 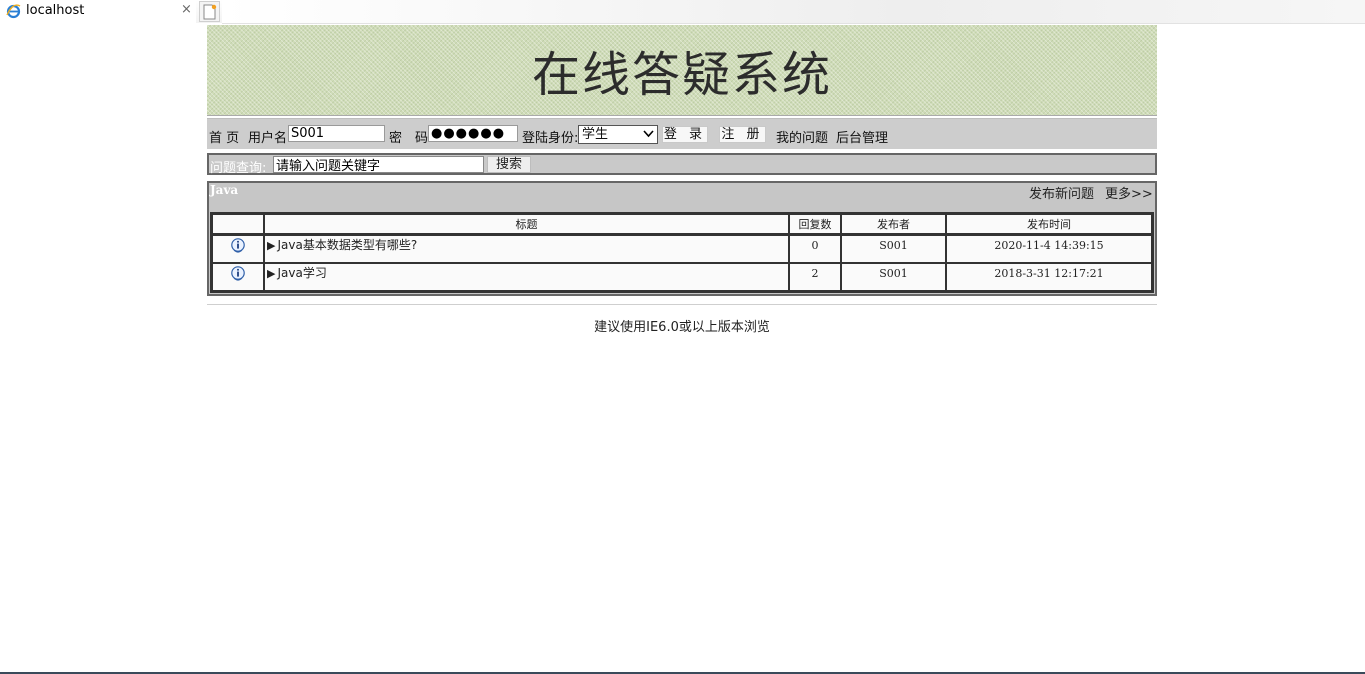 I want to click on question-title-link: Java学习, so click(x=301, y=273).